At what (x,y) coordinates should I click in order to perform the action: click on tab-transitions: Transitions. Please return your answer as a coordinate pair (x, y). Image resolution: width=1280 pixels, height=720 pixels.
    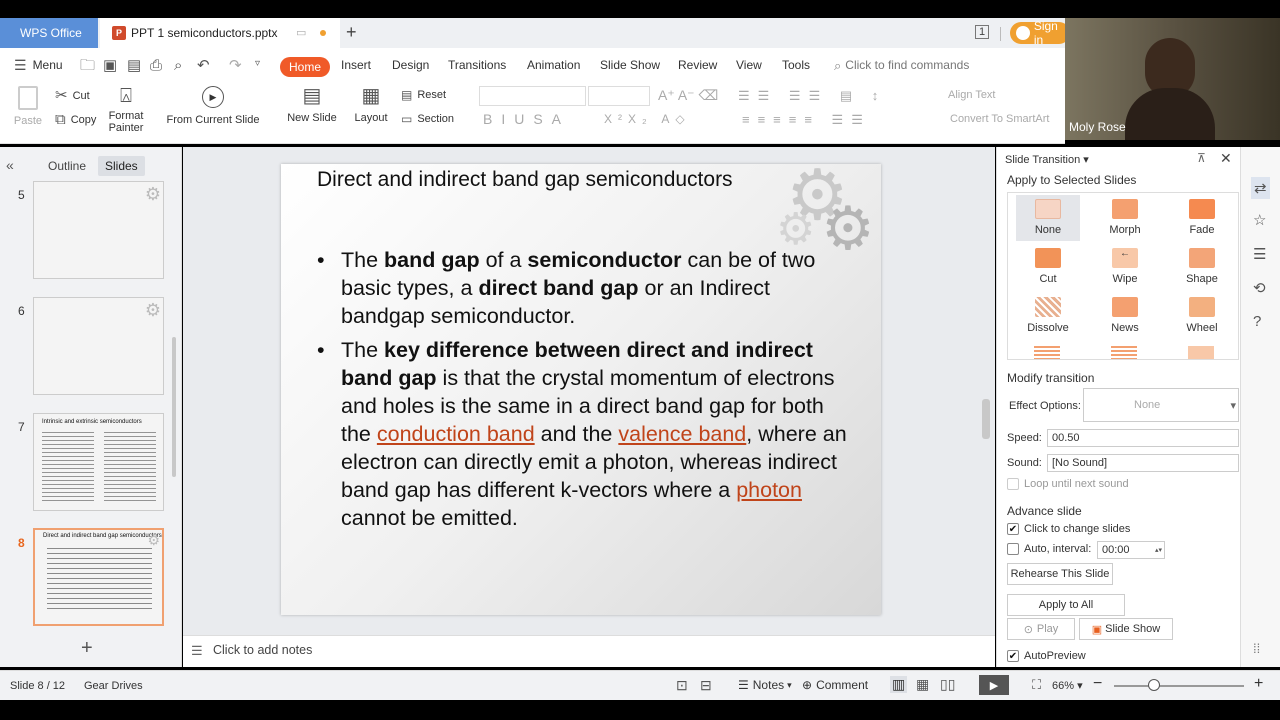
    Looking at the image, I should click on (477, 65).